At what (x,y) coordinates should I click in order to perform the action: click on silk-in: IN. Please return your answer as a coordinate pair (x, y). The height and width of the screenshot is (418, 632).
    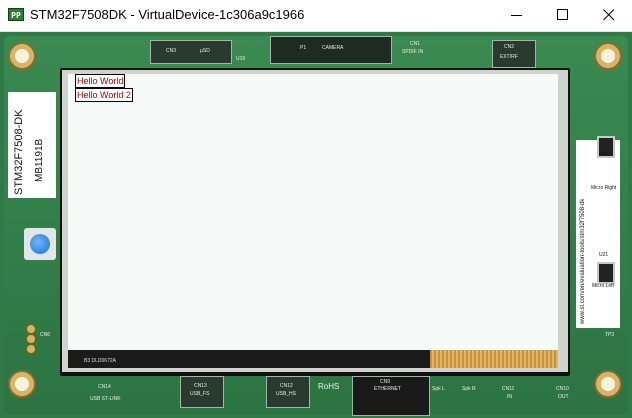
    Looking at the image, I should click on (509, 397).